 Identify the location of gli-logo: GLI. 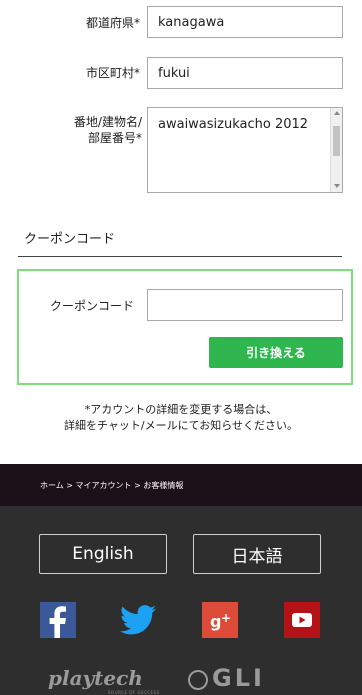
(238, 678).